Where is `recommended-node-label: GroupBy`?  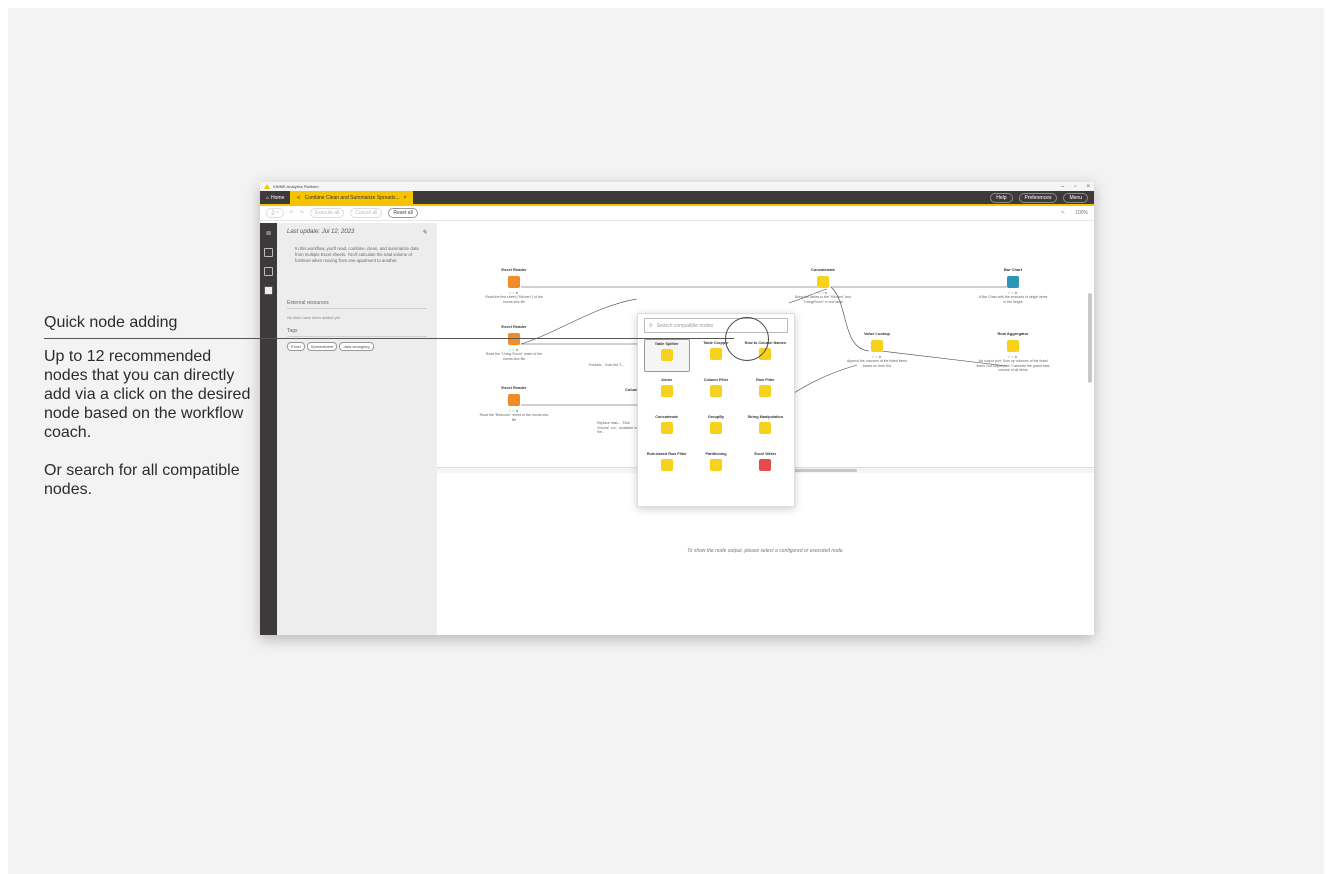
recommended-node-label: GroupBy is located at coordinates (716, 417).